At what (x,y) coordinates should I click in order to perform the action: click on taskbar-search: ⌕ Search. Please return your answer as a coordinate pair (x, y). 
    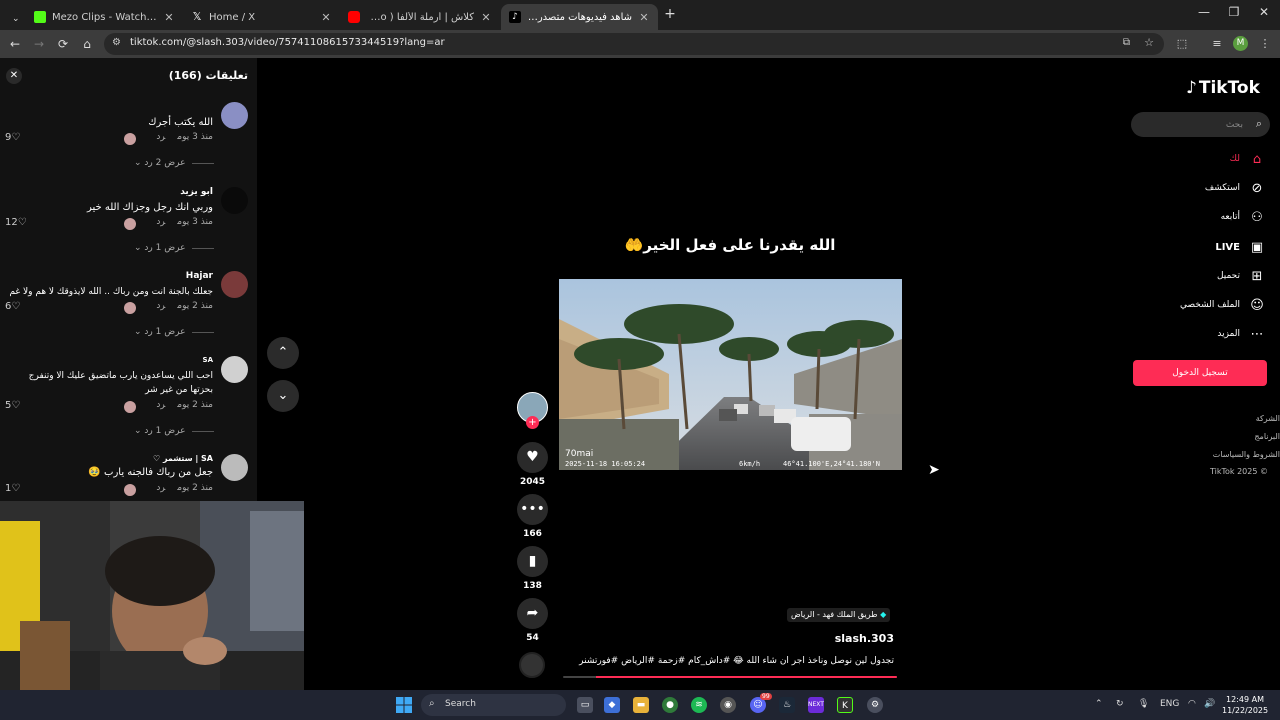
    Looking at the image, I should click on (493, 705).